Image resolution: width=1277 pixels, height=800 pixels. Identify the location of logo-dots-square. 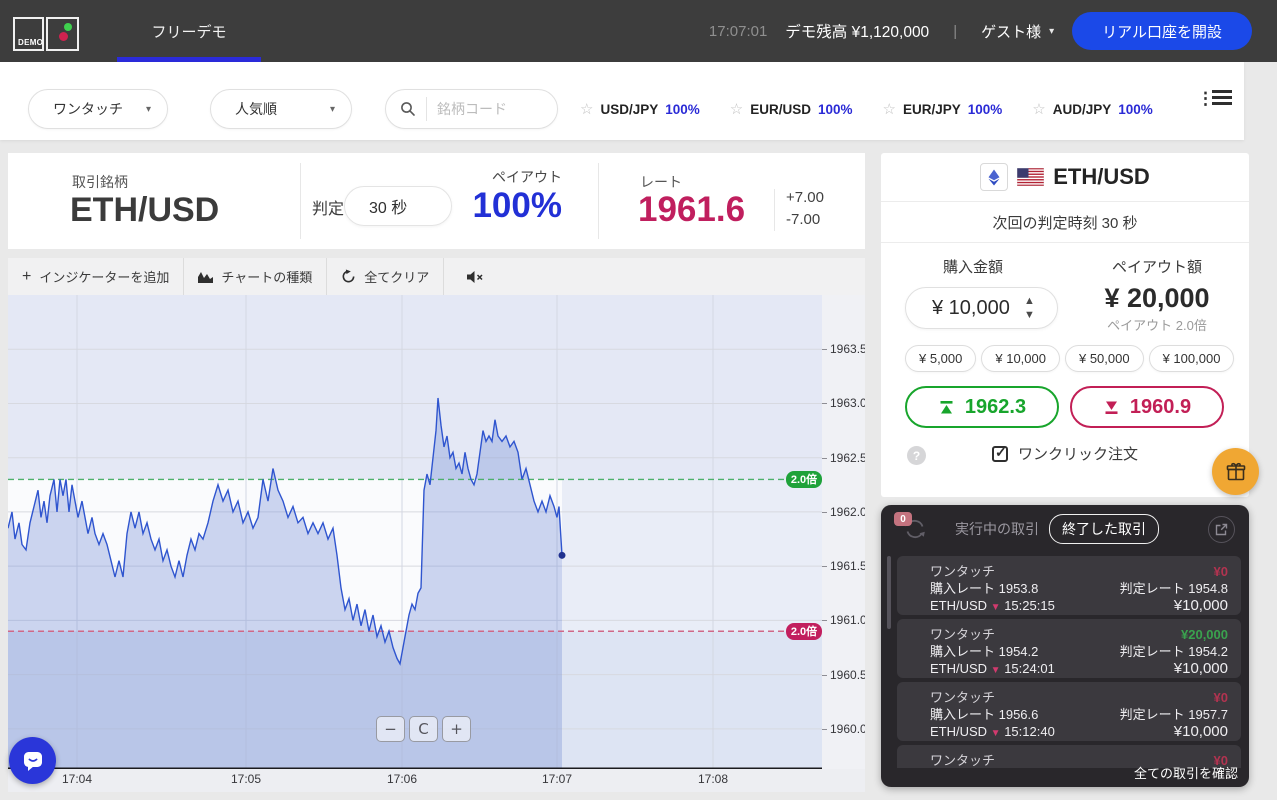
(62, 34).